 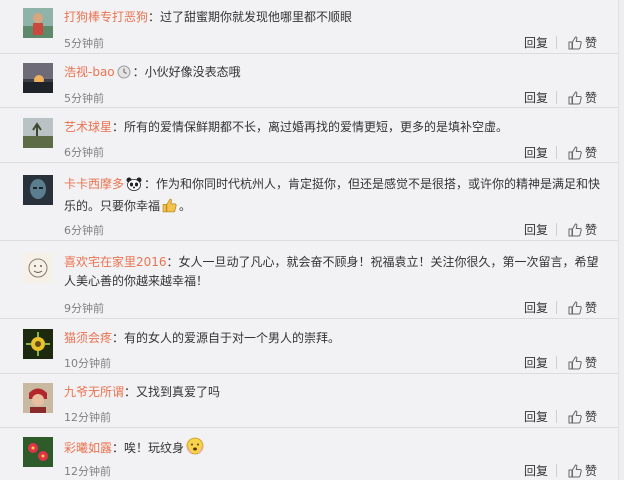 What do you see at coordinates (226, 338) in the screenshot?
I see `comment-text: ：有的女人的爱源自于对一个男人的崇拜。` at bounding box center [226, 338].